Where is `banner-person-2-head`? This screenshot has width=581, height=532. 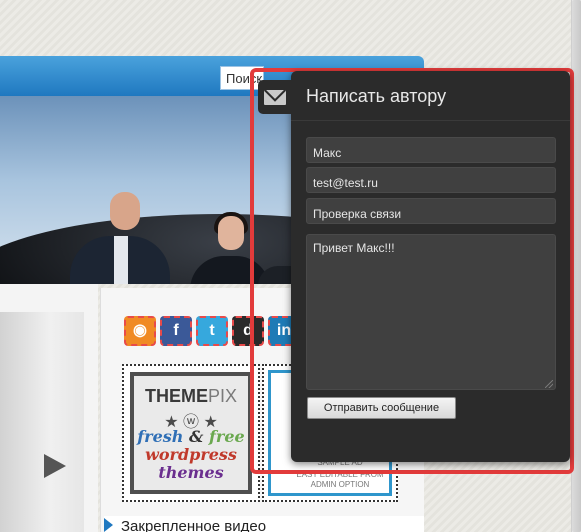 banner-person-2-head is located at coordinates (231, 233).